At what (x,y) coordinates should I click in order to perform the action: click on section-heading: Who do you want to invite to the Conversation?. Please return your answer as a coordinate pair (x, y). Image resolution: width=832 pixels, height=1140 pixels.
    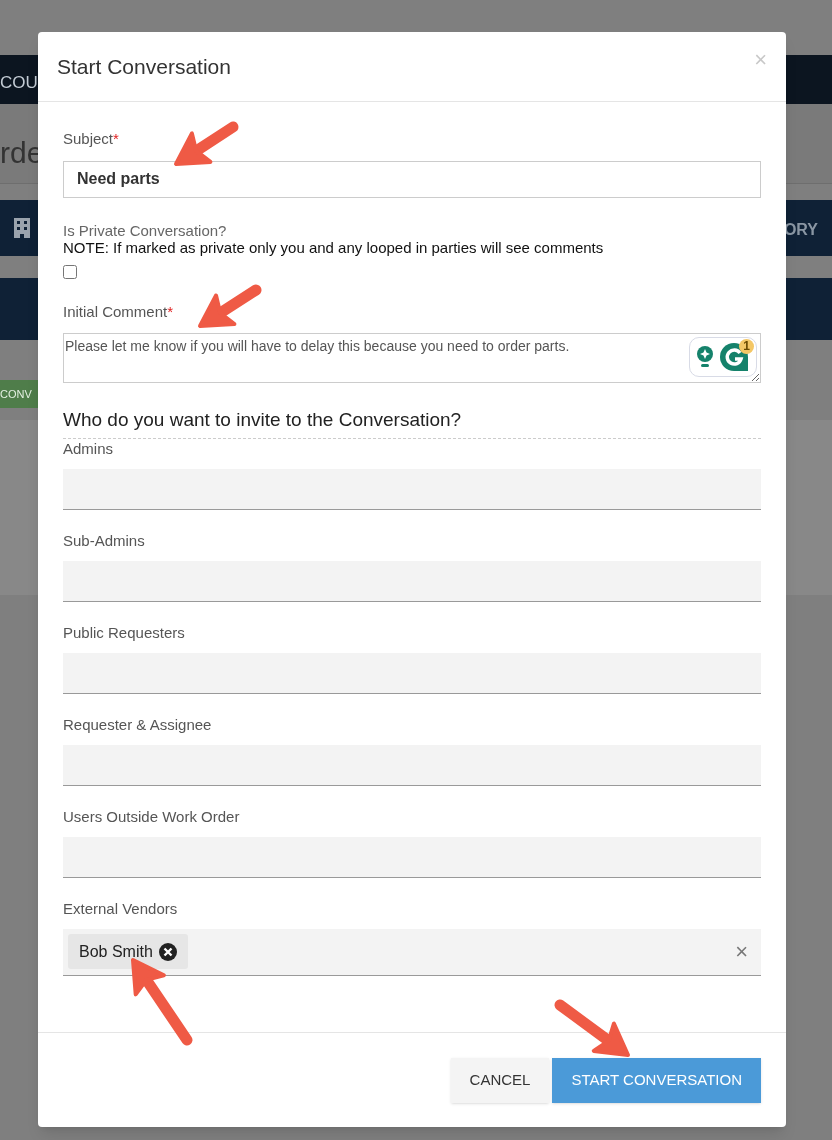
    Looking at the image, I should click on (412, 422).